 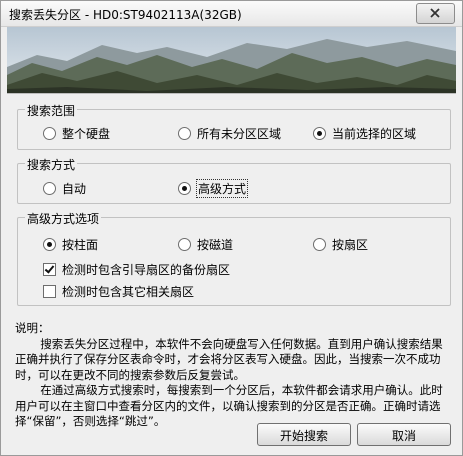 I want to click on radio-all-unpartitioned: 所有未分区区域, so click(x=229, y=133).